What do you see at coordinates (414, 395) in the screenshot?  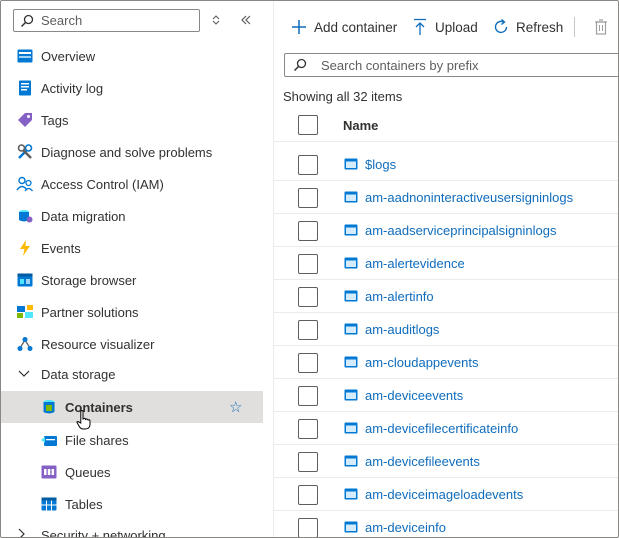 I see `container-name-link: am-deviceevents` at bounding box center [414, 395].